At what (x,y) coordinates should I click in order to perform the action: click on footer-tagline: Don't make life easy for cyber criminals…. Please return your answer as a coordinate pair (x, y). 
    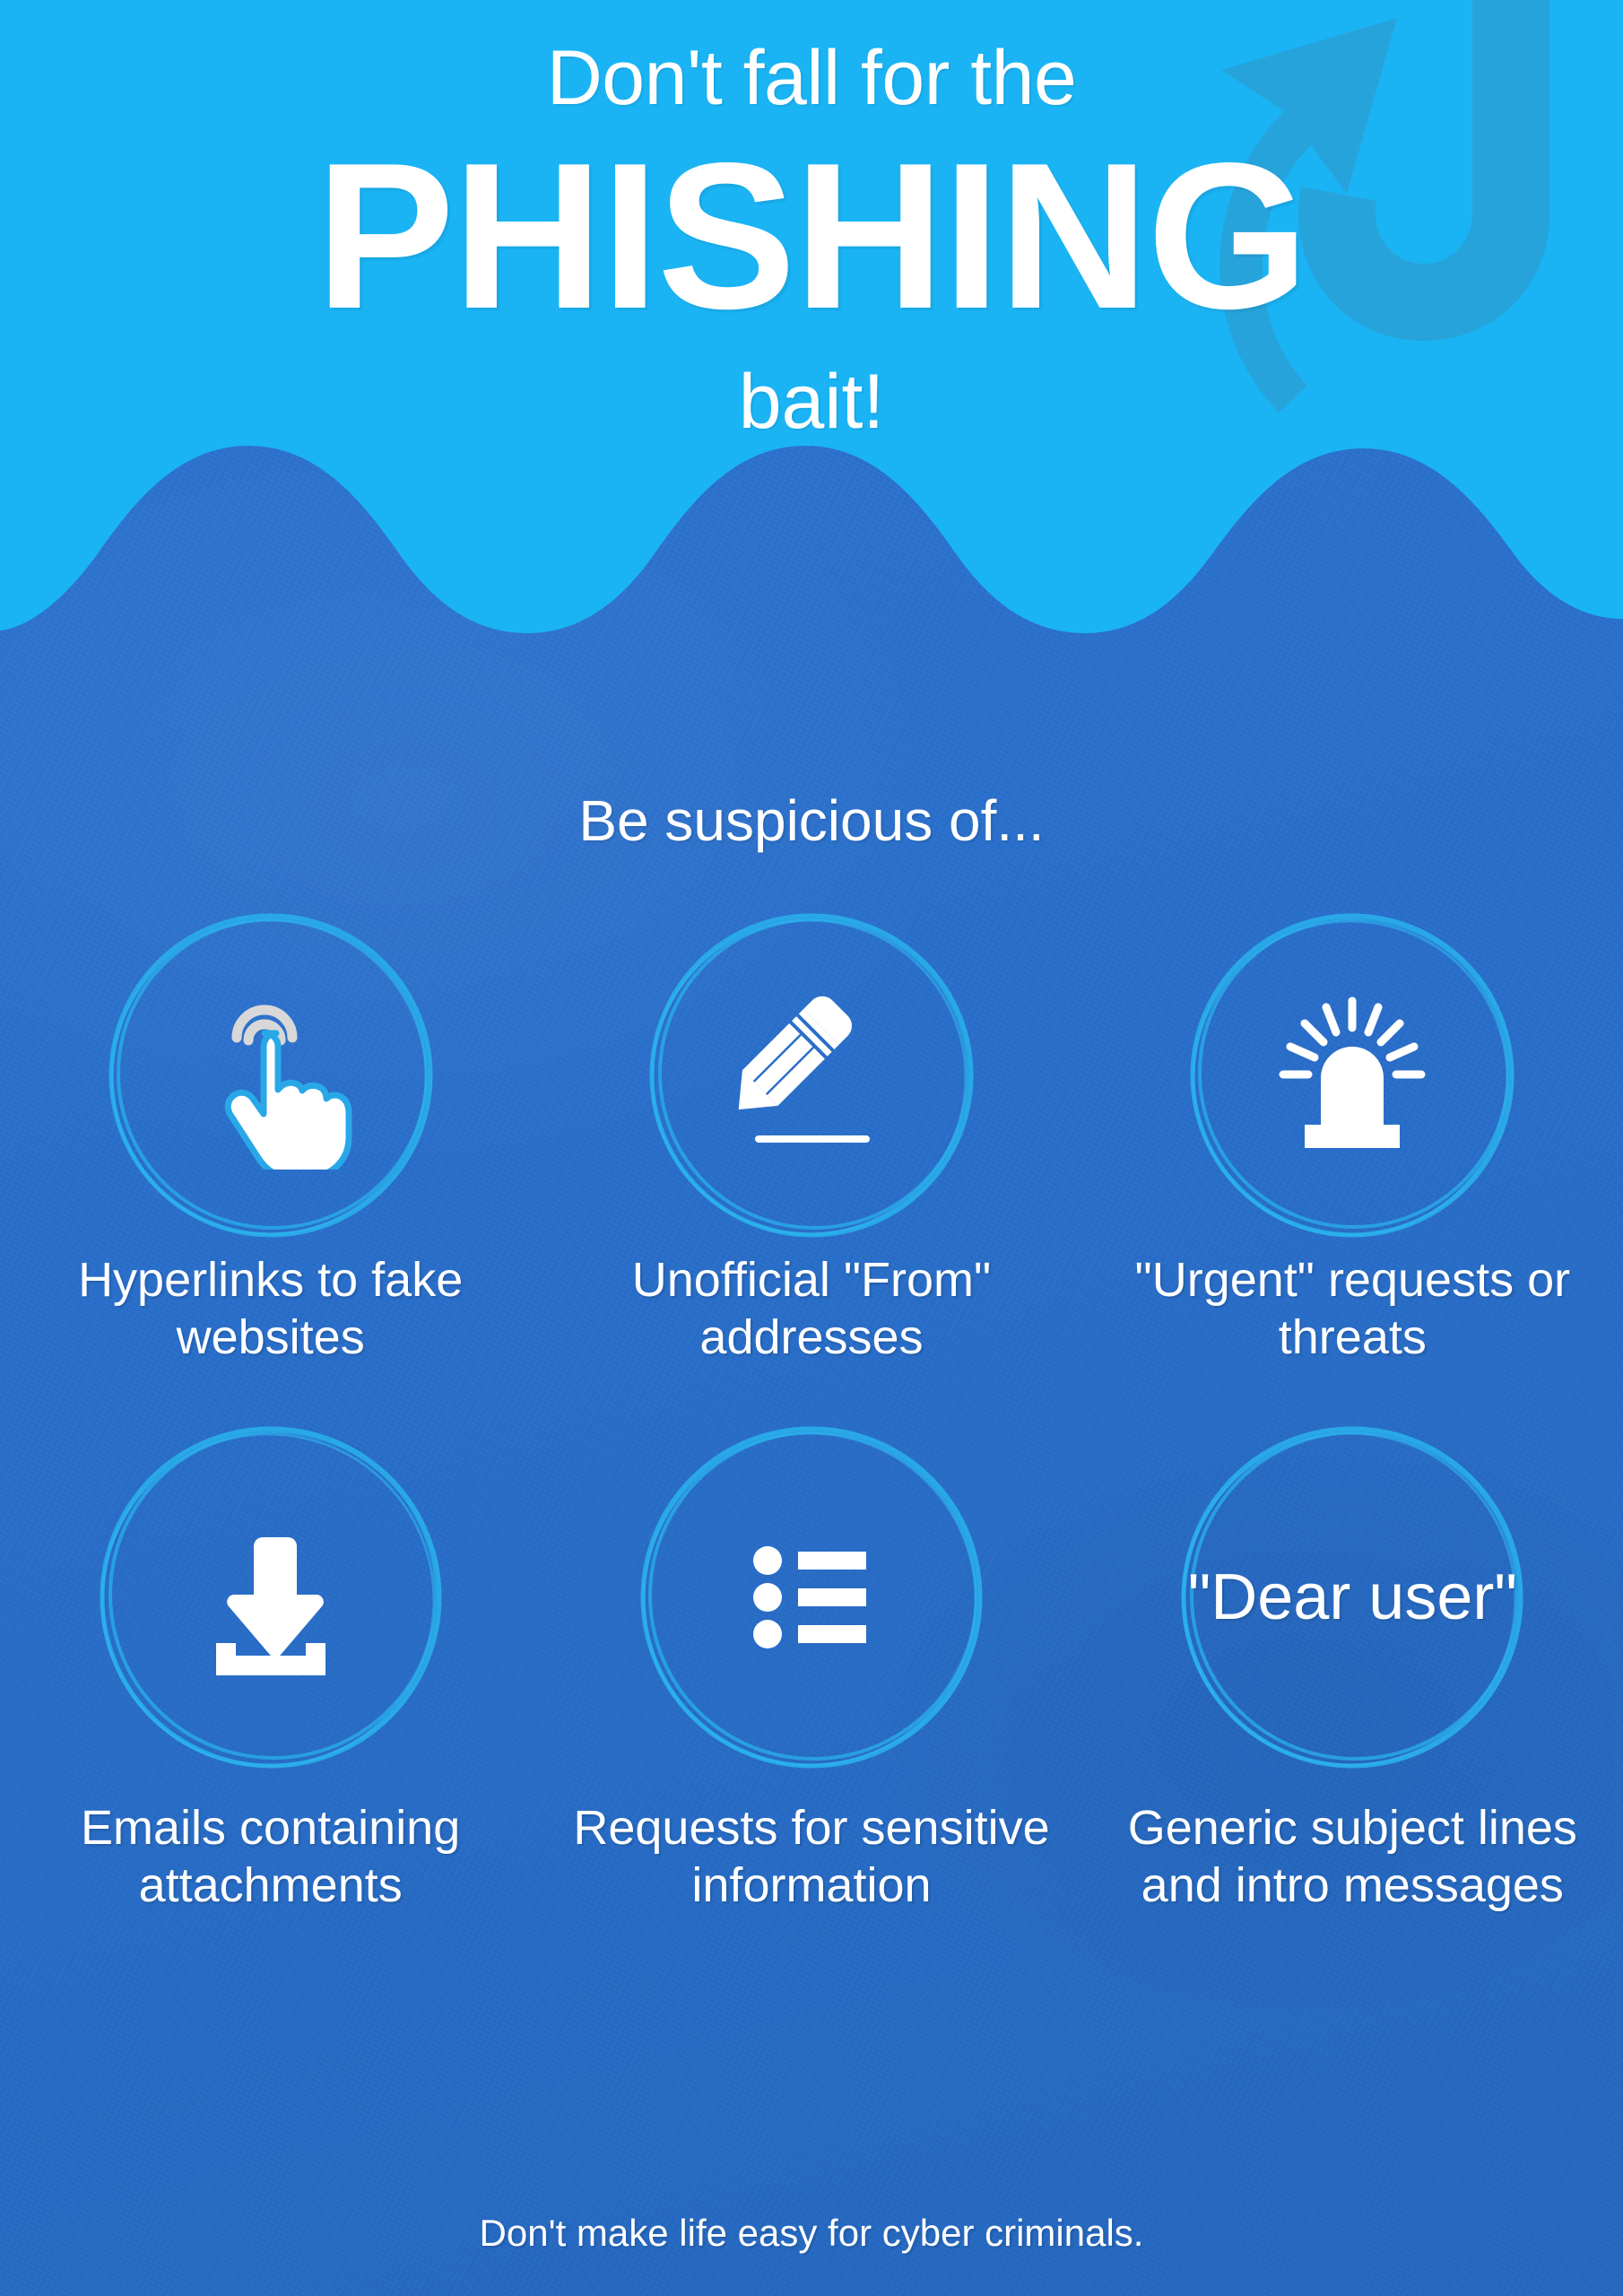
    Looking at the image, I should click on (811, 2233).